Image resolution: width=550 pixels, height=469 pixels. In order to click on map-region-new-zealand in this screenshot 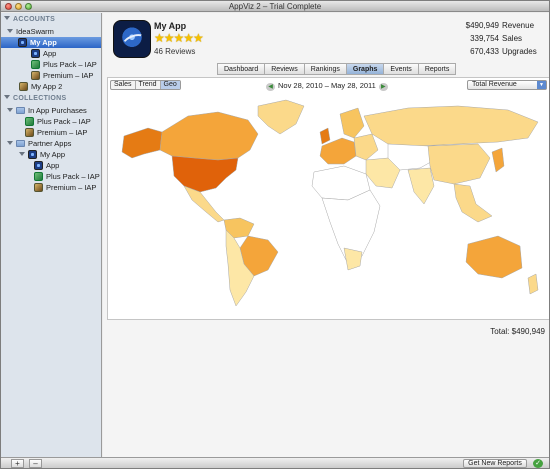, I will do `click(533, 284)`.